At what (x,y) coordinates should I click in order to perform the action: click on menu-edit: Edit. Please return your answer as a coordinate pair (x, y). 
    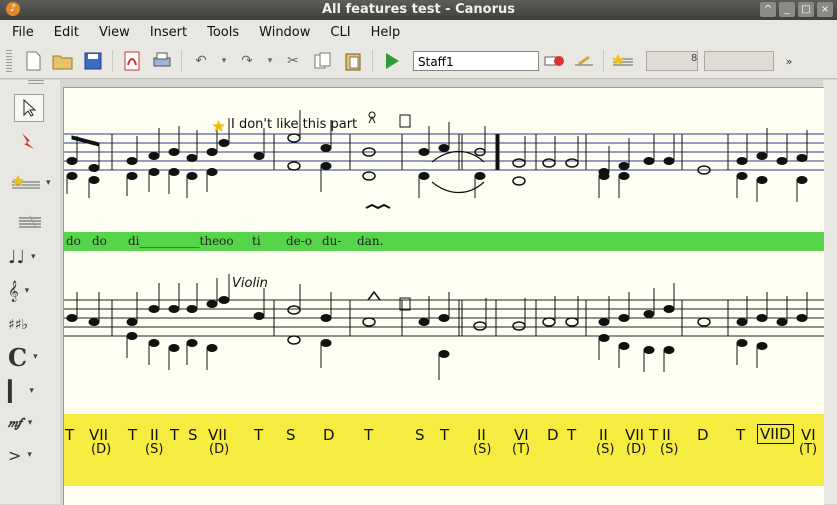
    Looking at the image, I should click on (66, 32).